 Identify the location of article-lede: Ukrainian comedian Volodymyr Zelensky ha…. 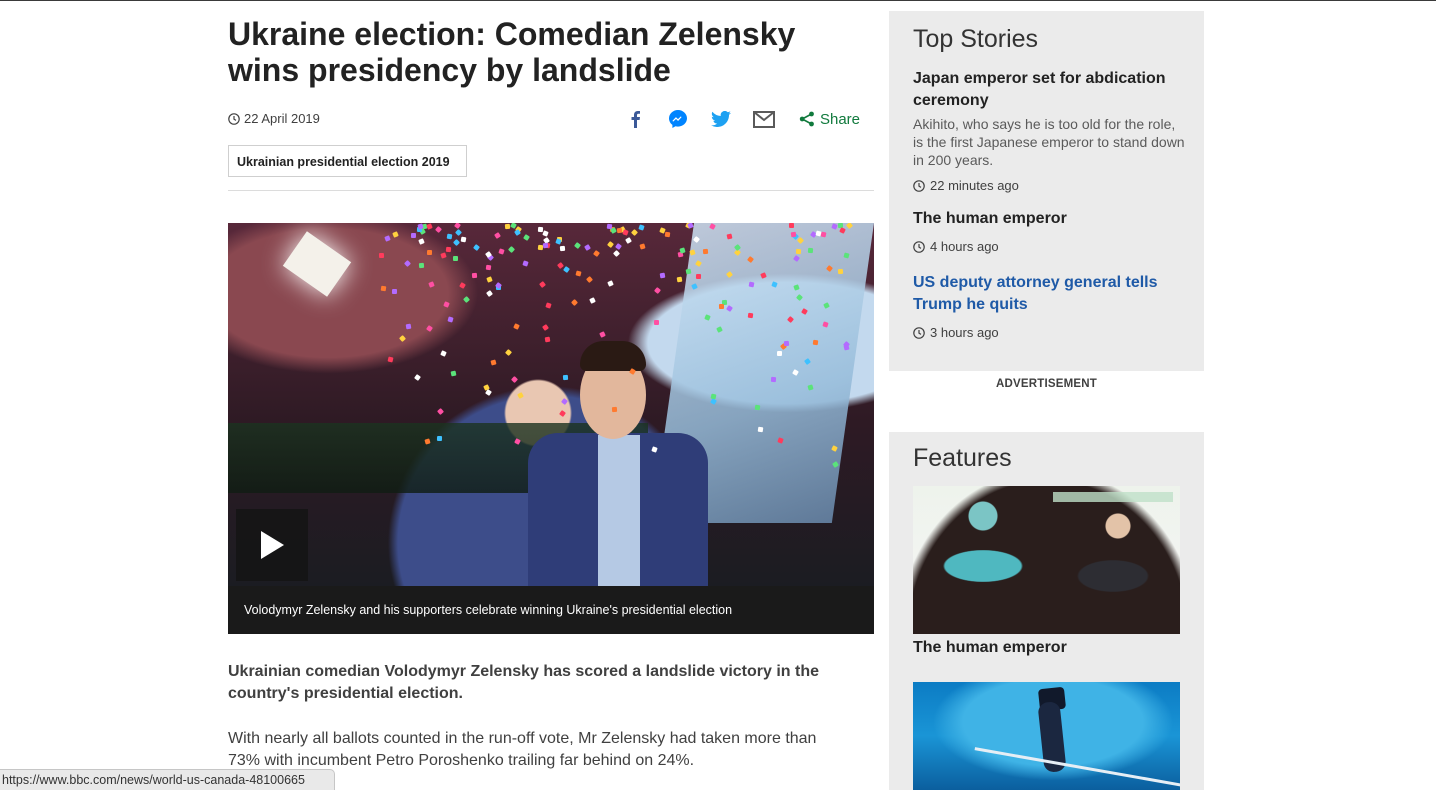
(524, 682).